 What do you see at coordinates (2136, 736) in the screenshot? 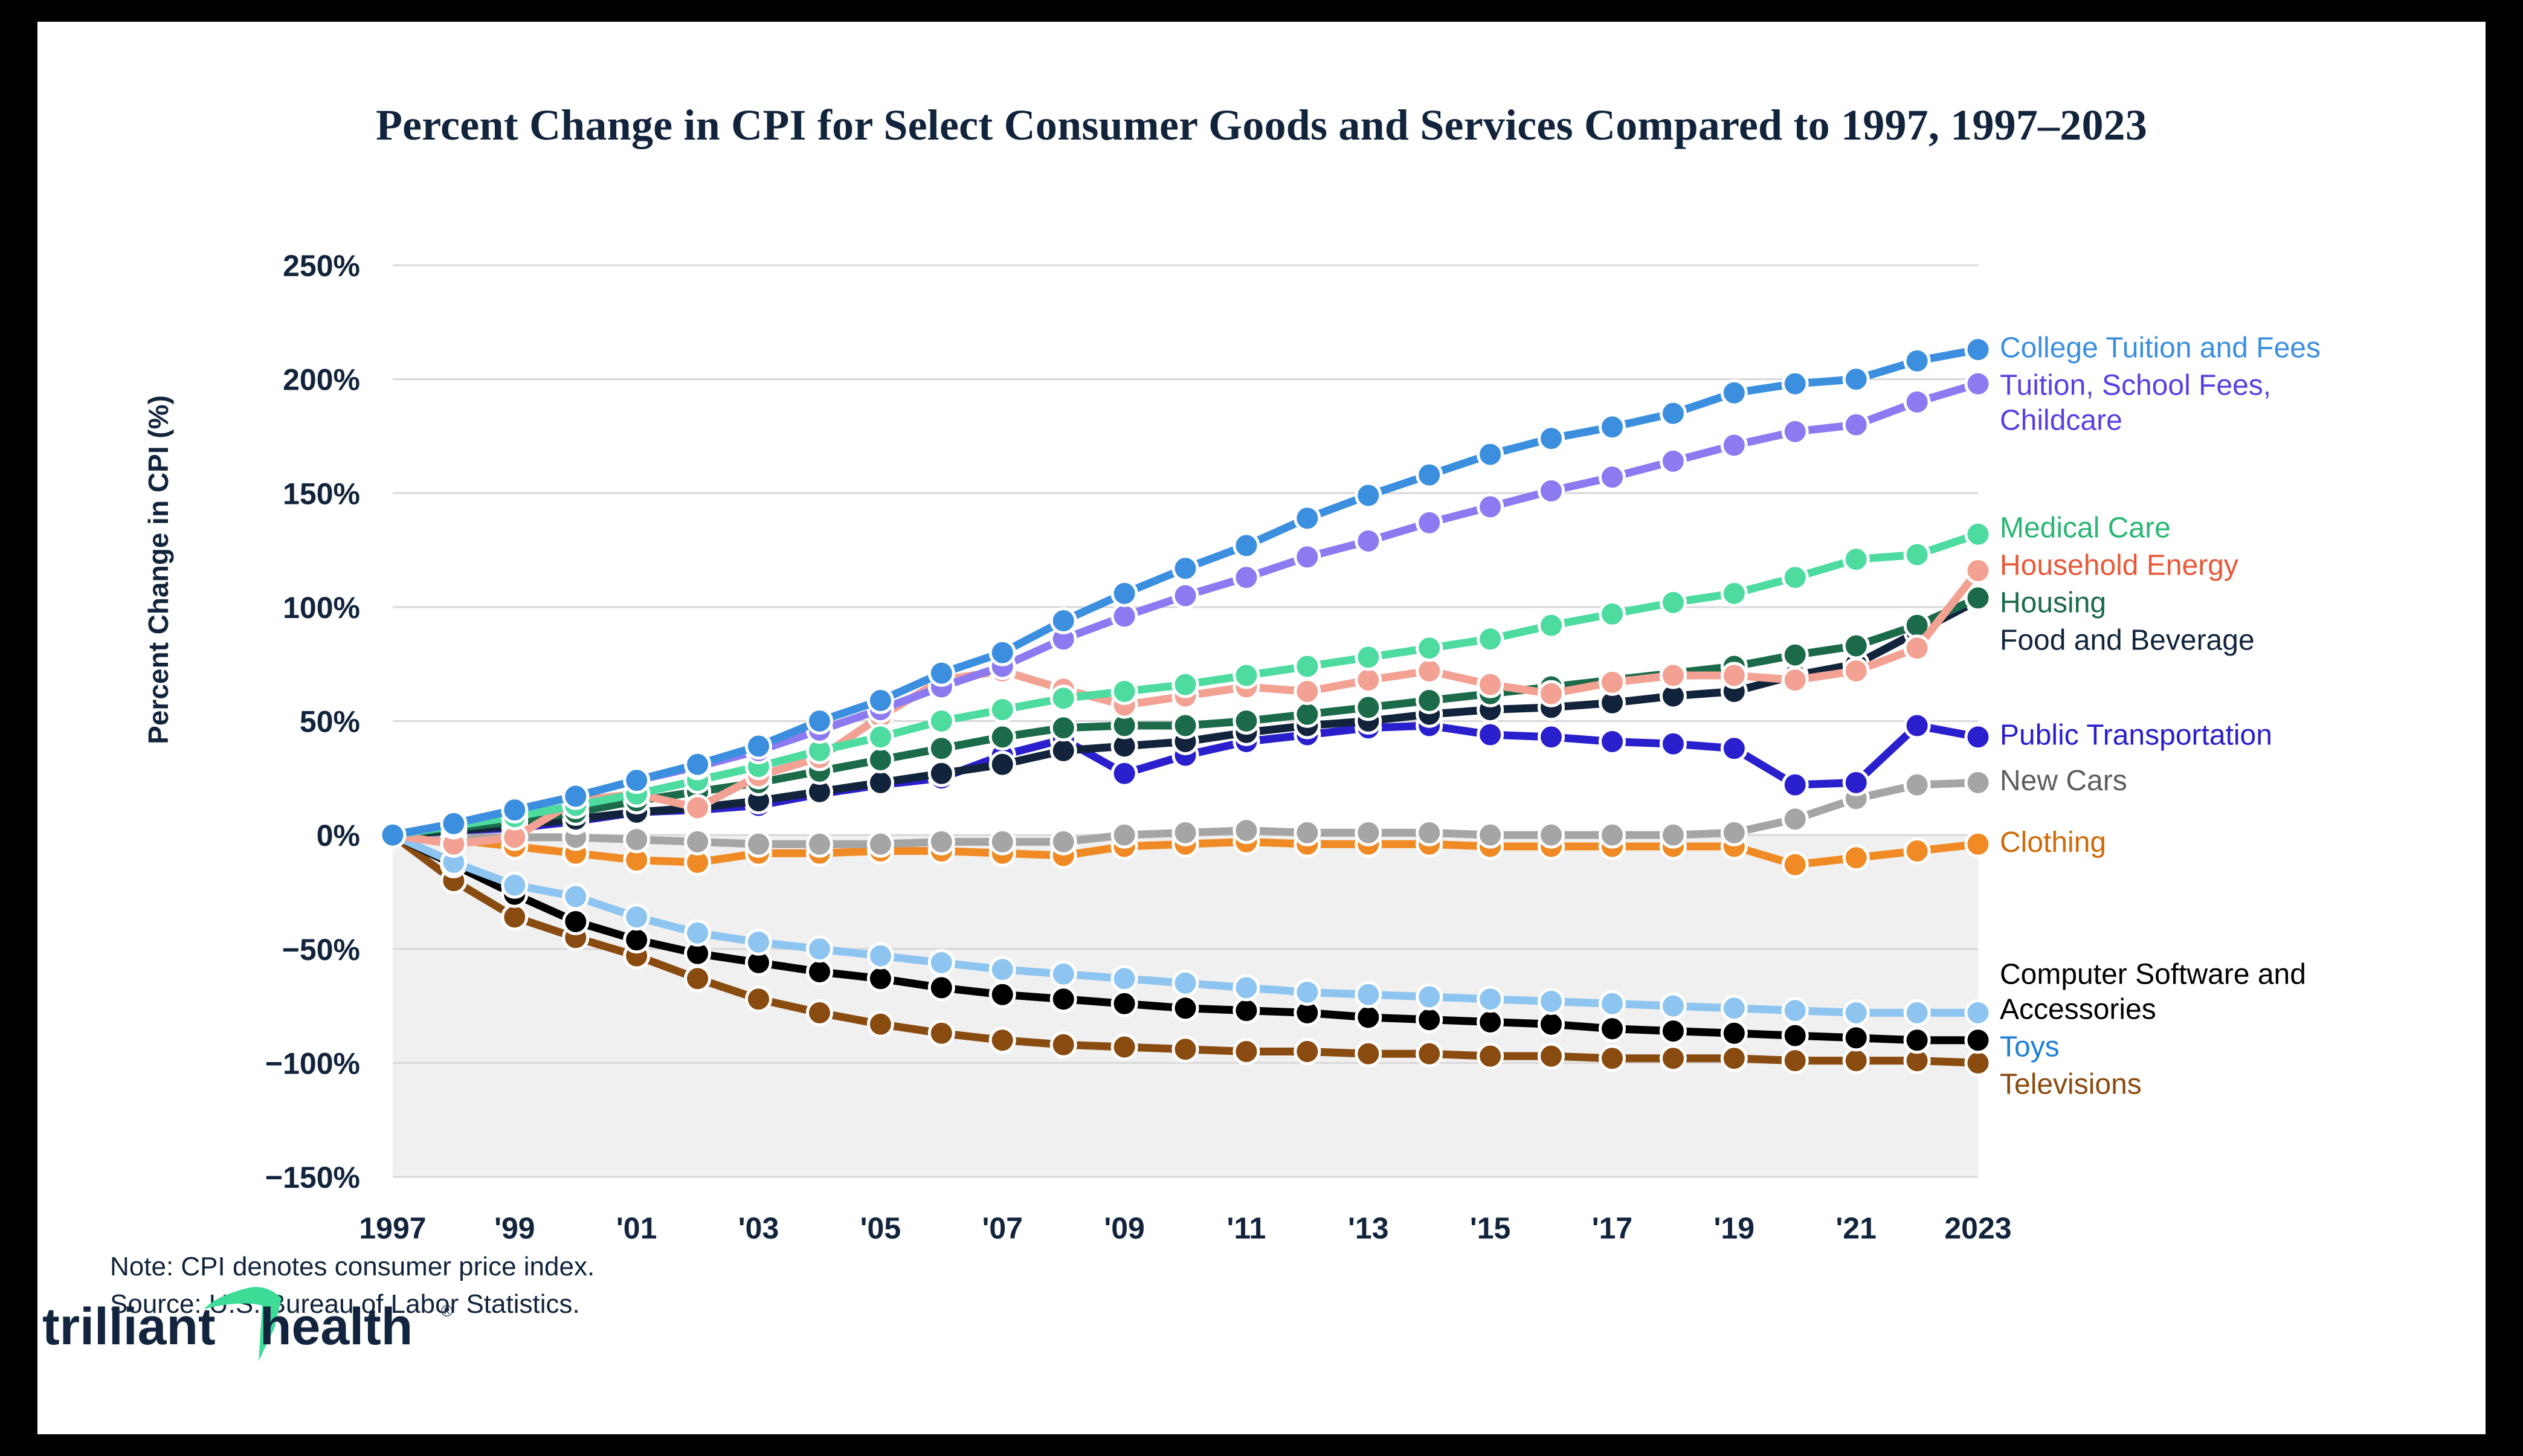
I see `legend-item-public-transportation: Public Transportation` at bounding box center [2136, 736].